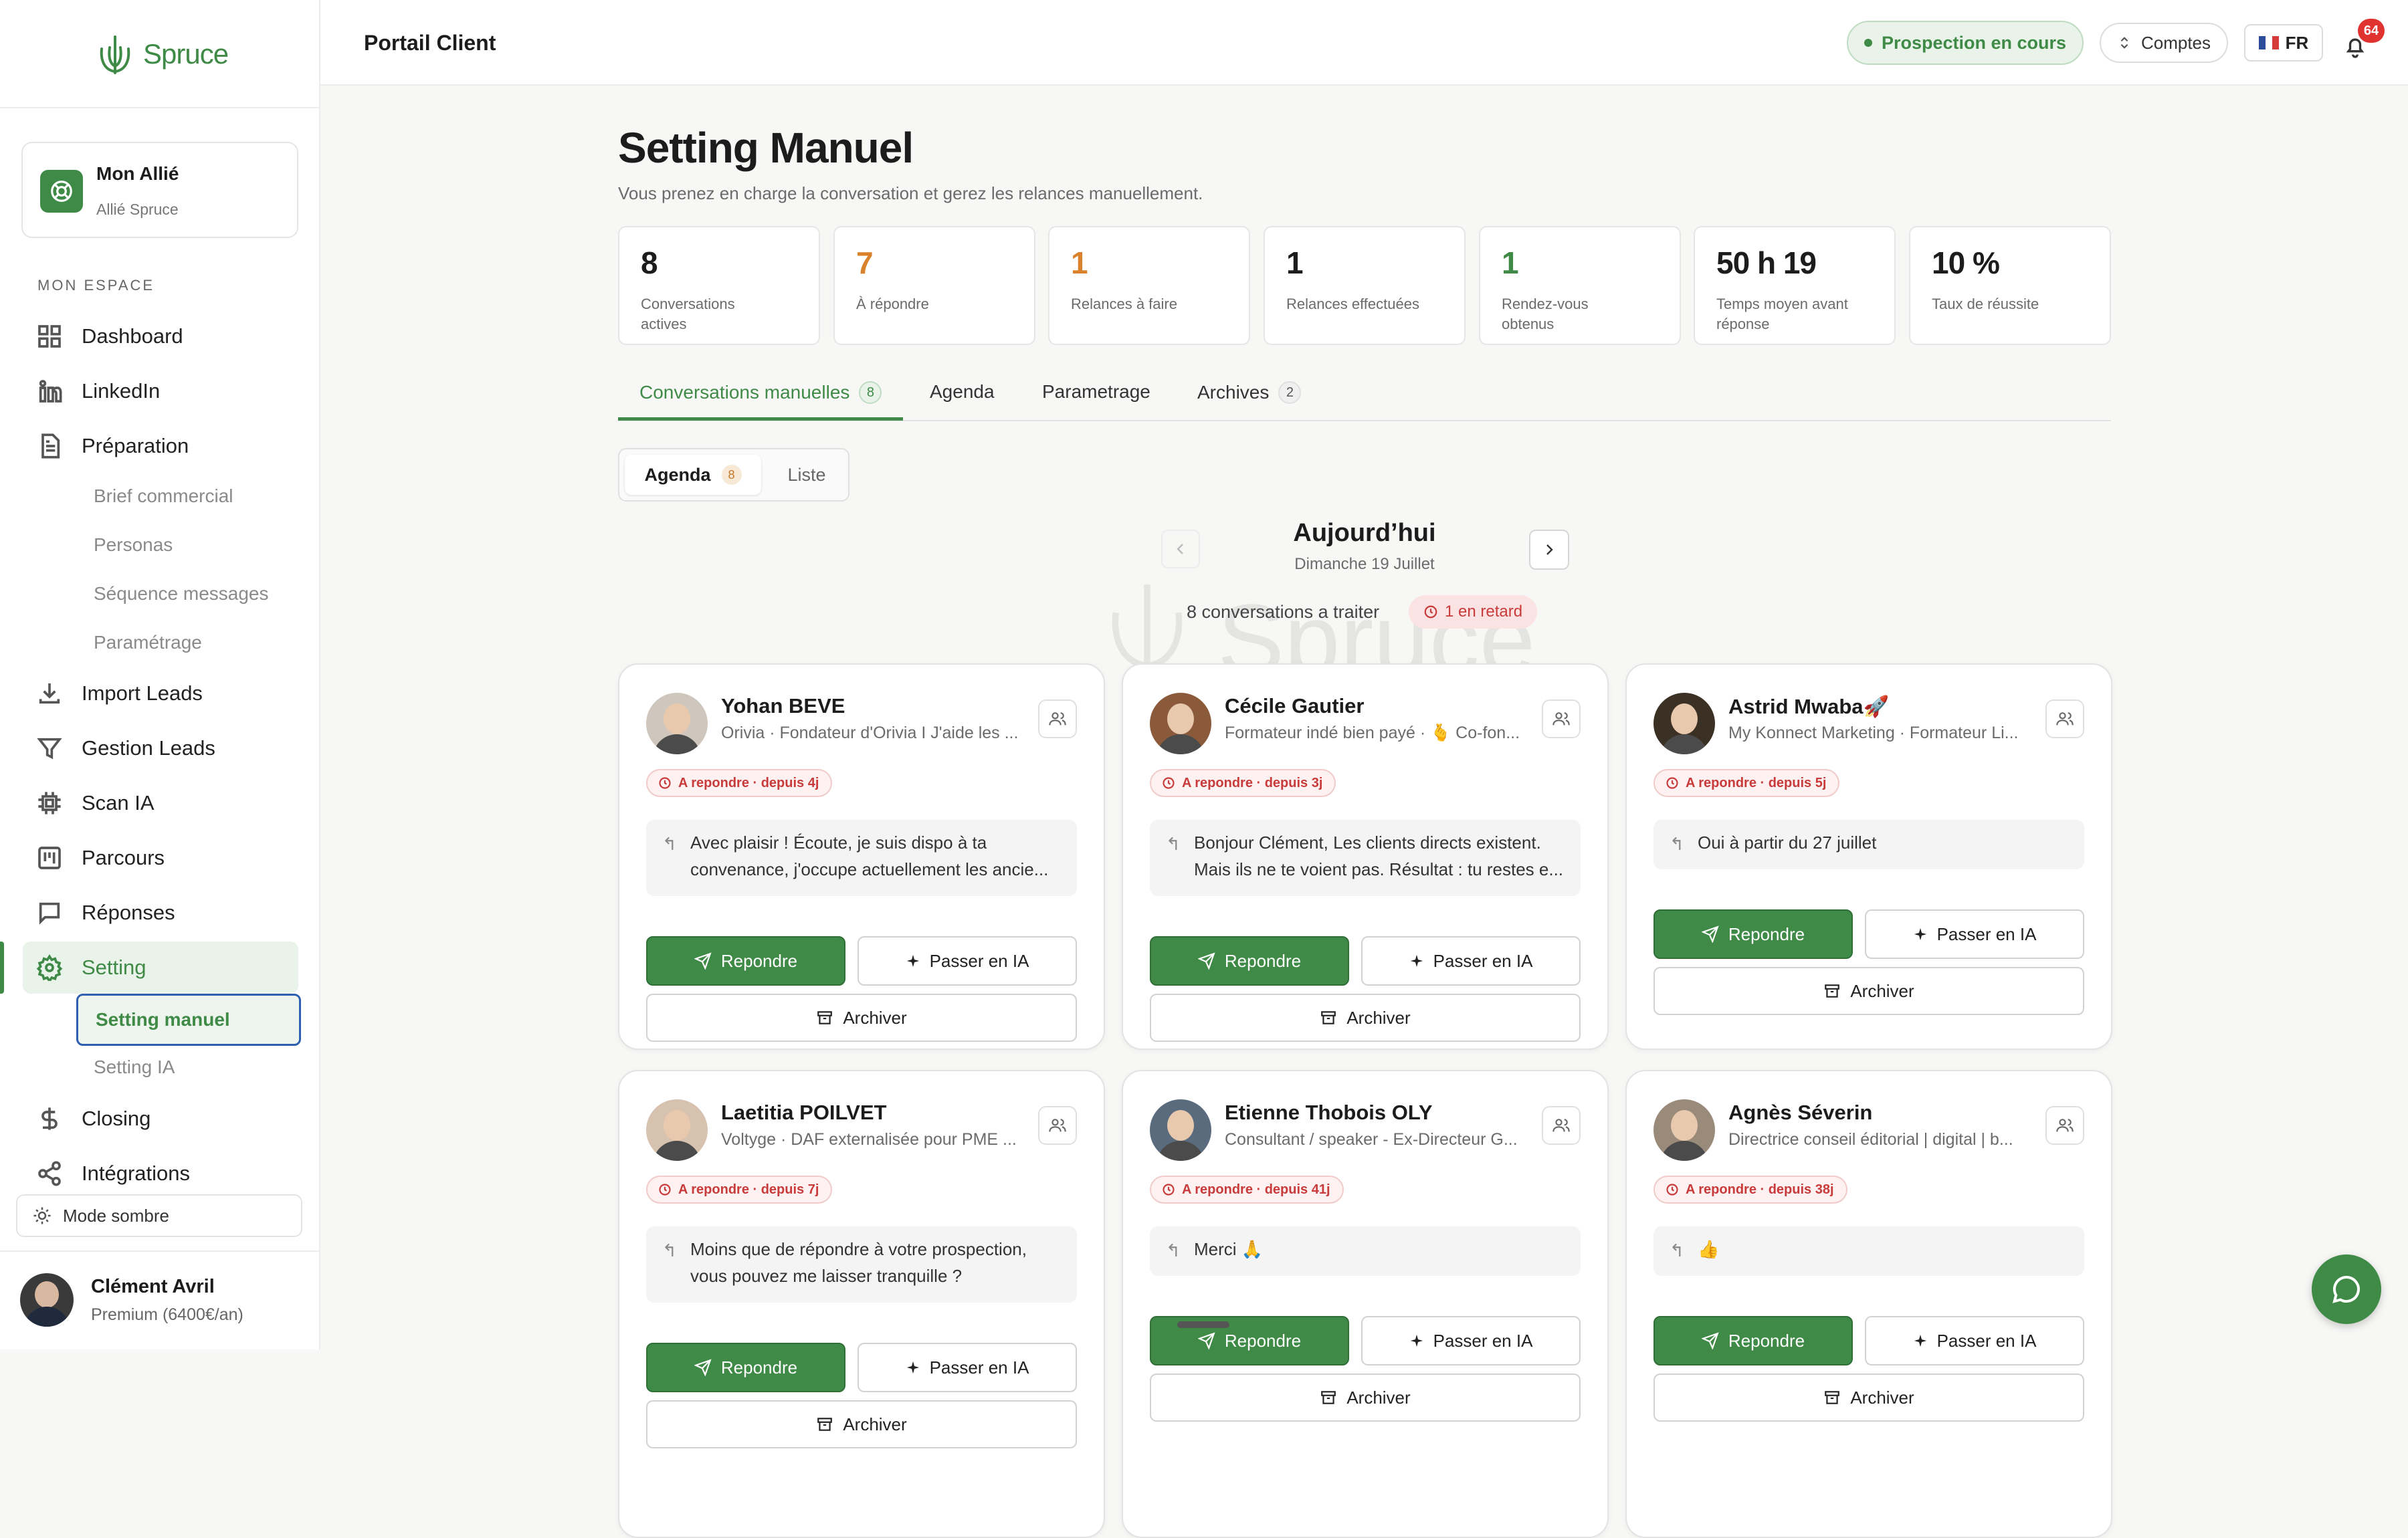 The image size is (2408, 1538). What do you see at coordinates (160, 1301) in the screenshot?
I see `user-profile: Clément Avril Premium (6400€/an)` at bounding box center [160, 1301].